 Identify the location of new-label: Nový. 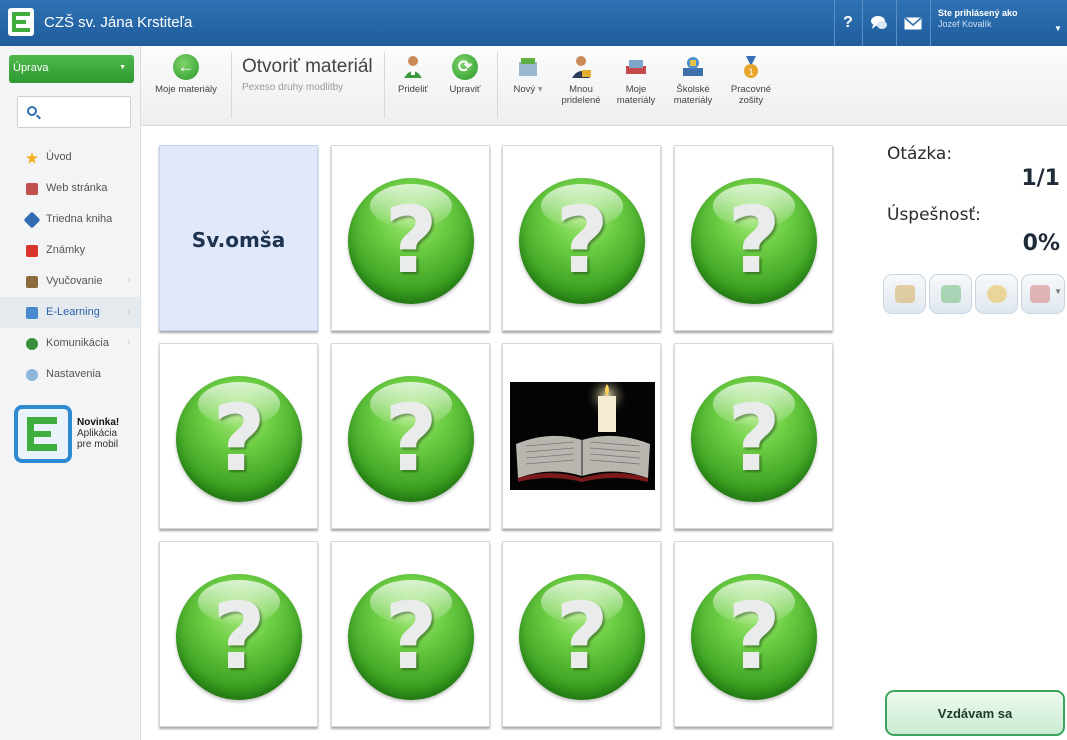
(524, 89).